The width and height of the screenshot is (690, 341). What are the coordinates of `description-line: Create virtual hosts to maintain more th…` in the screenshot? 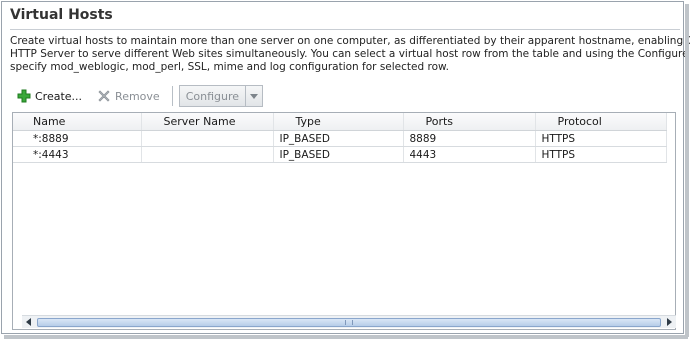 It's located at (350, 41).